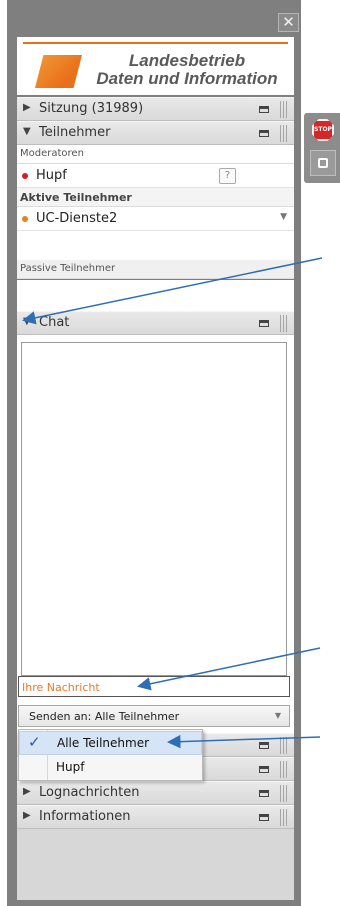 This screenshot has width=340, height=906. What do you see at coordinates (91, 108) in the screenshot?
I see `section-title-sitzung: Sitzung (31989)` at bounding box center [91, 108].